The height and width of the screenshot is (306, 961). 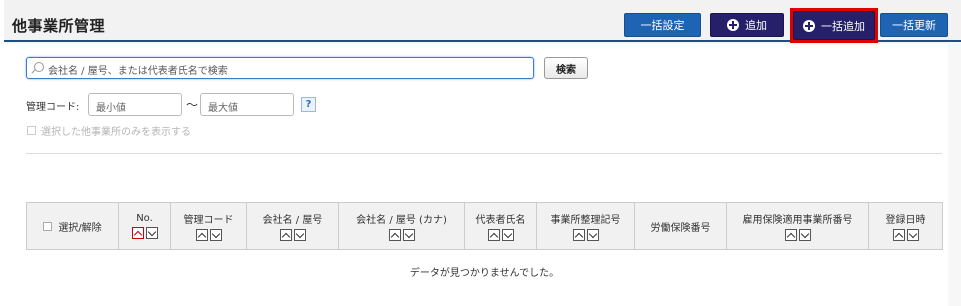 I want to click on help-icon: ?, so click(x=308, y=104).